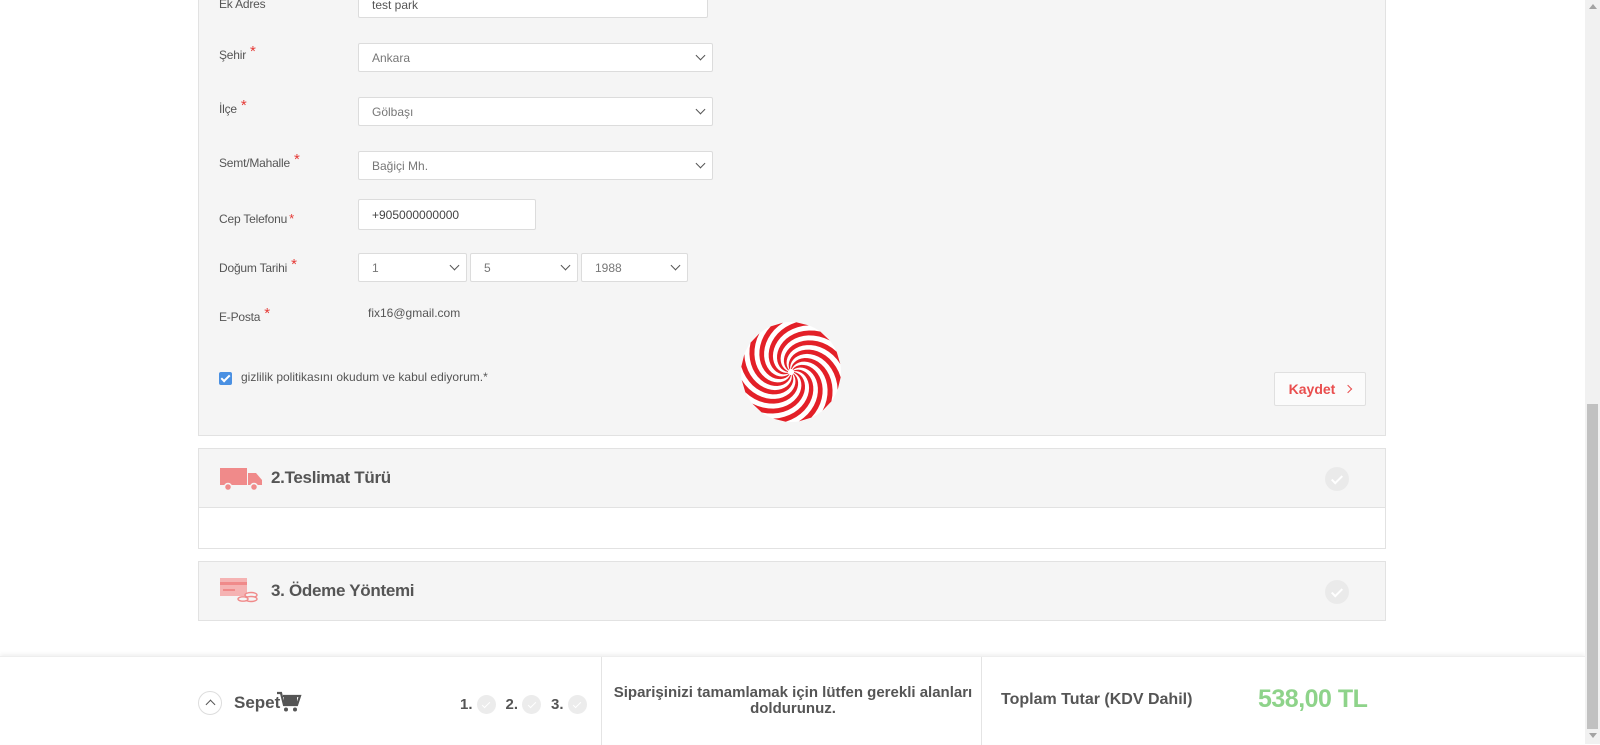 This screenshot has width=1600, height=745. I want to click on ilce-label: İlçe *, so click(233, 106).